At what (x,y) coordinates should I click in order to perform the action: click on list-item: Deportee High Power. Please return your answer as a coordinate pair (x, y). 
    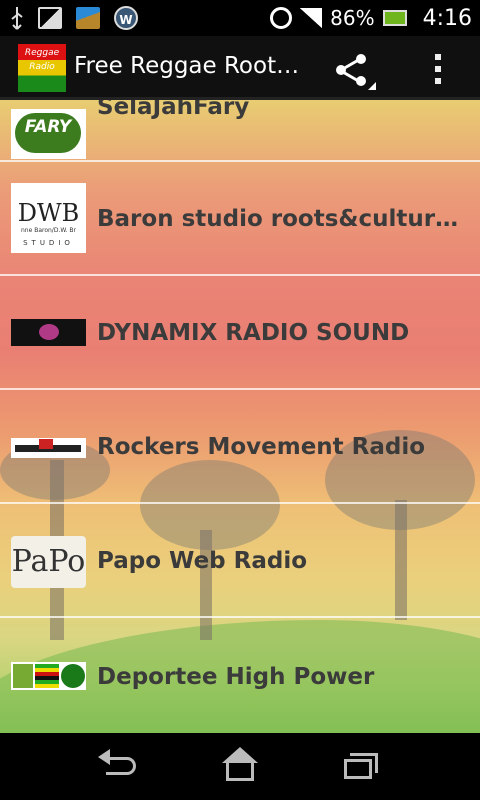
    Looking at the image, I should click on (240, 675).